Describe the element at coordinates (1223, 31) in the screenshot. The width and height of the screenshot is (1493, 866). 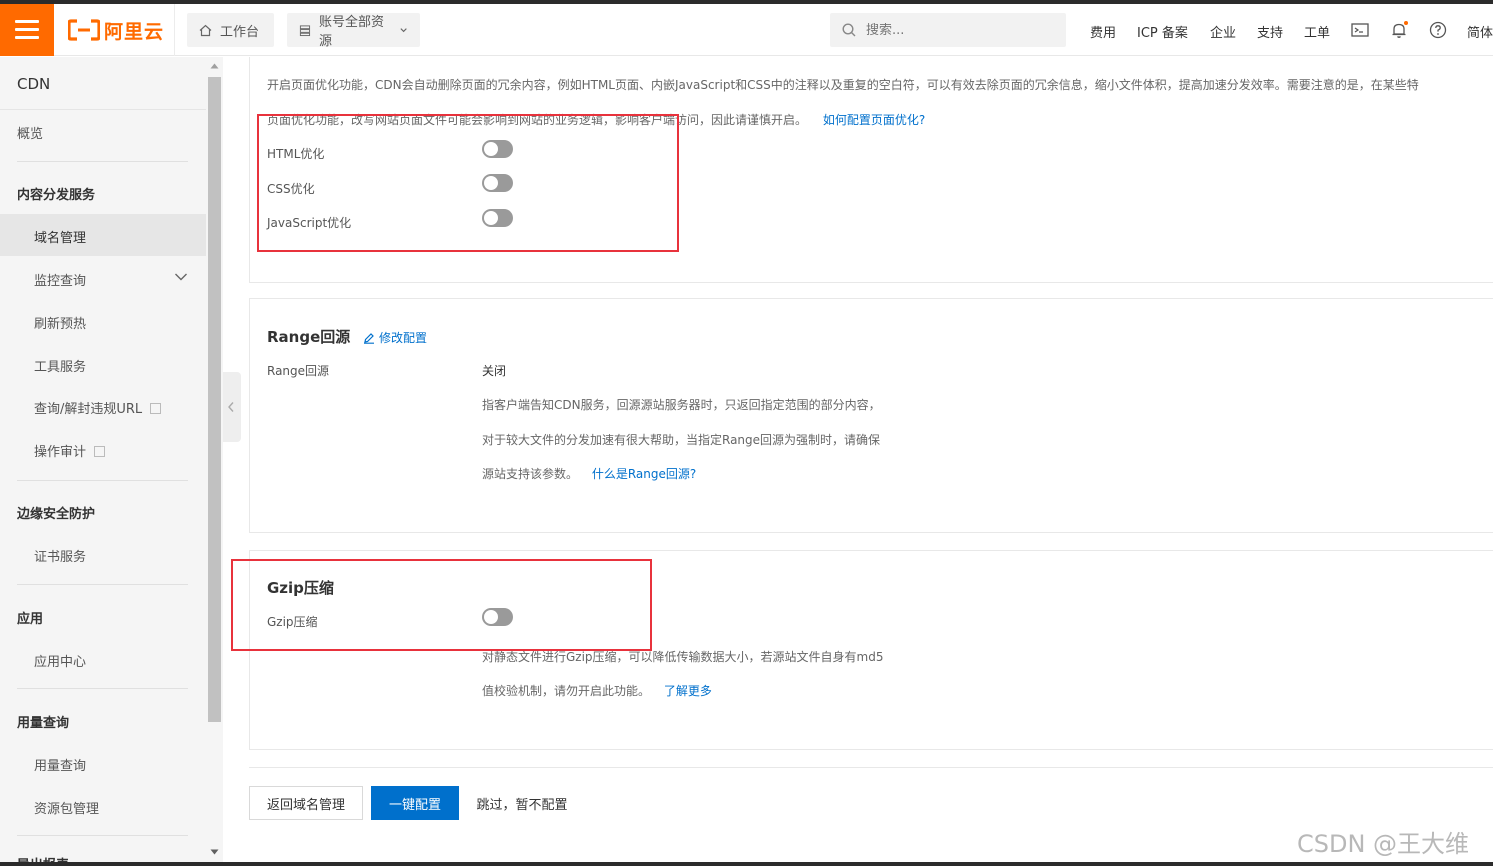
I see `header-link-enterprise: 企业` at that location.